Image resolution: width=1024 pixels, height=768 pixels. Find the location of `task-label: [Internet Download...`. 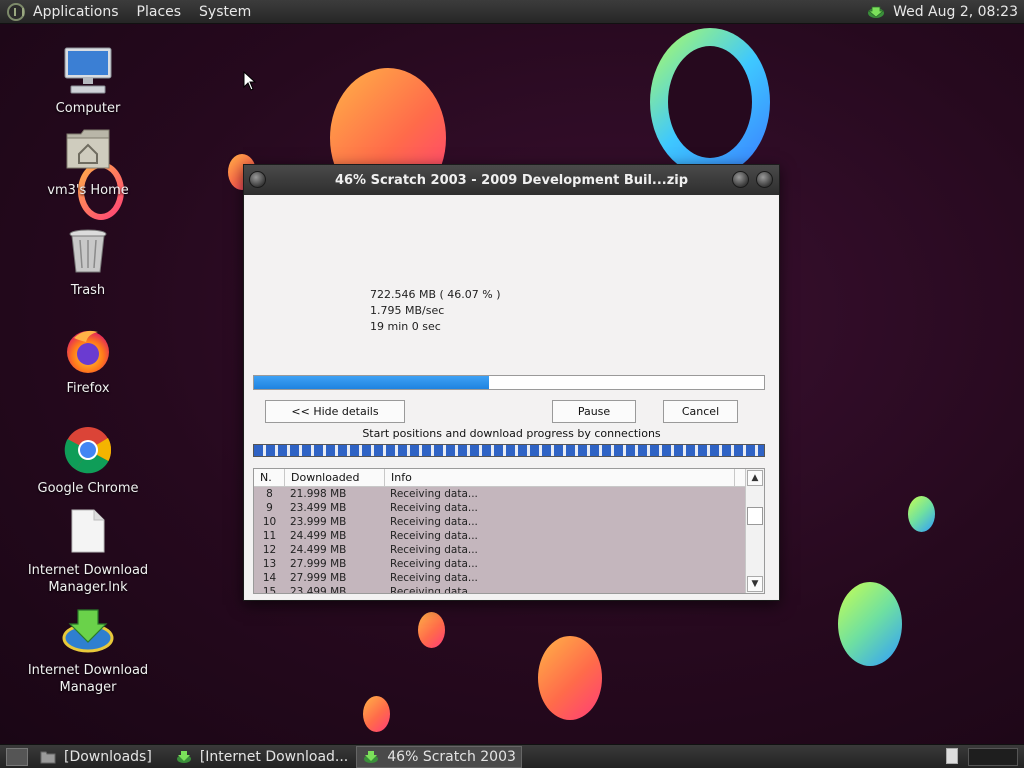

task-label: [Internet Download... is located at coordinates (274, 756).